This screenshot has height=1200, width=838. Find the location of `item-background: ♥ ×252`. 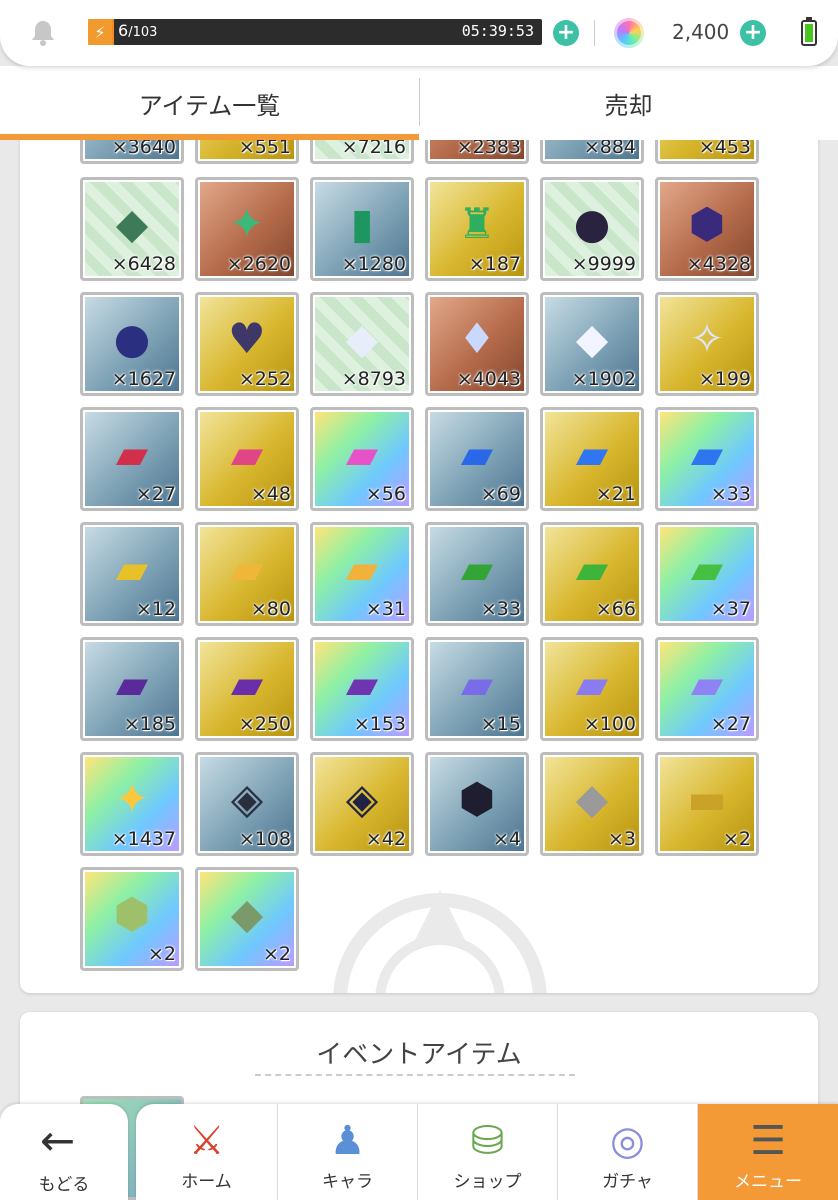

item-background: ♥ ×252 is located at coordinates (247, 344).